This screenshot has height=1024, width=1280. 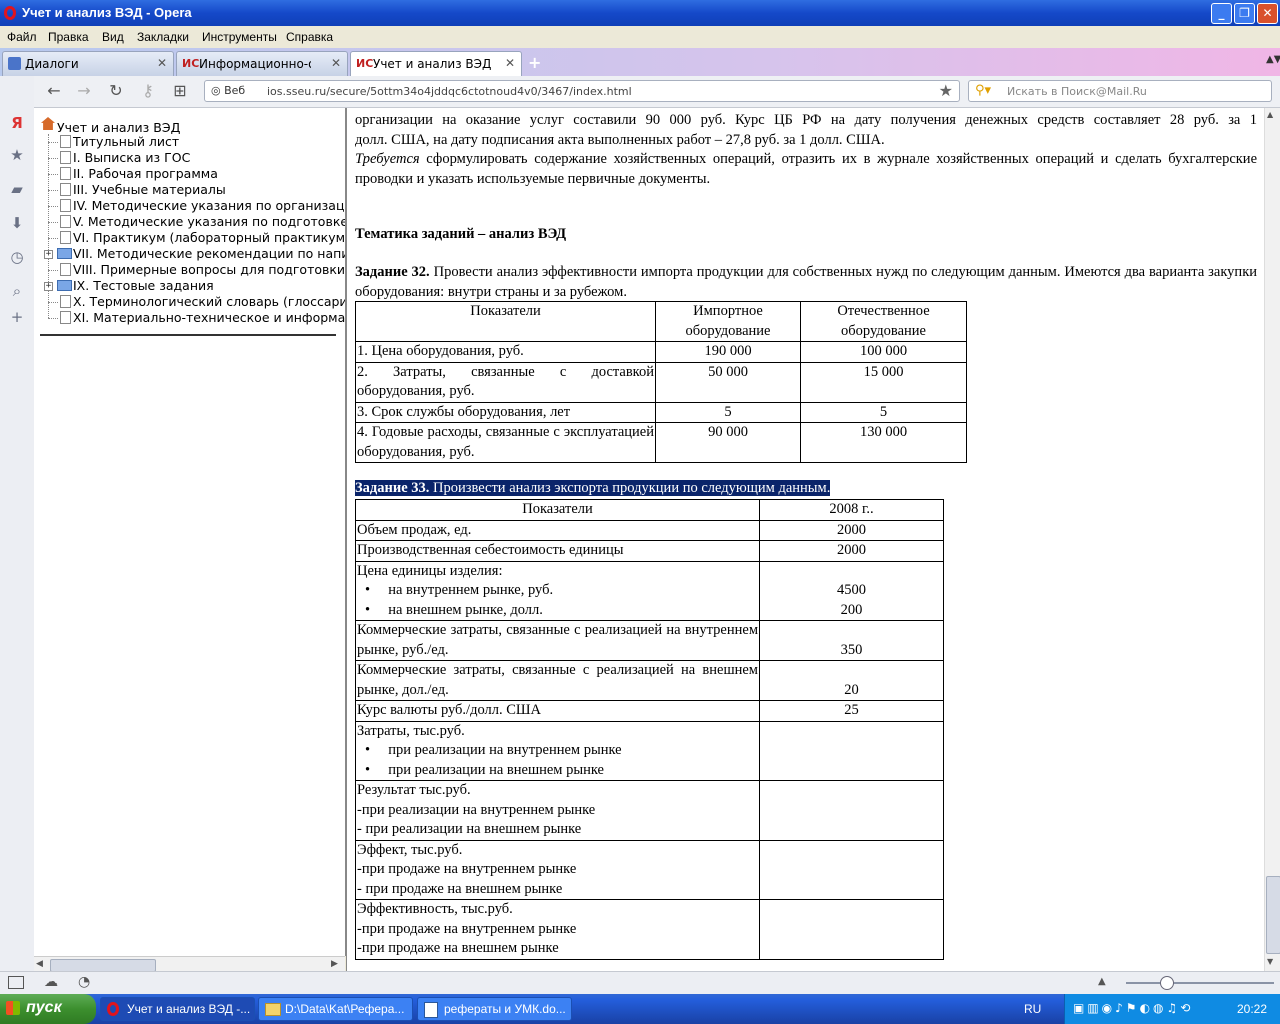 What do you see at coordinates (113, 1009) in the screenshot?
I see `opera-icon` at bounding box center [113, 1009].